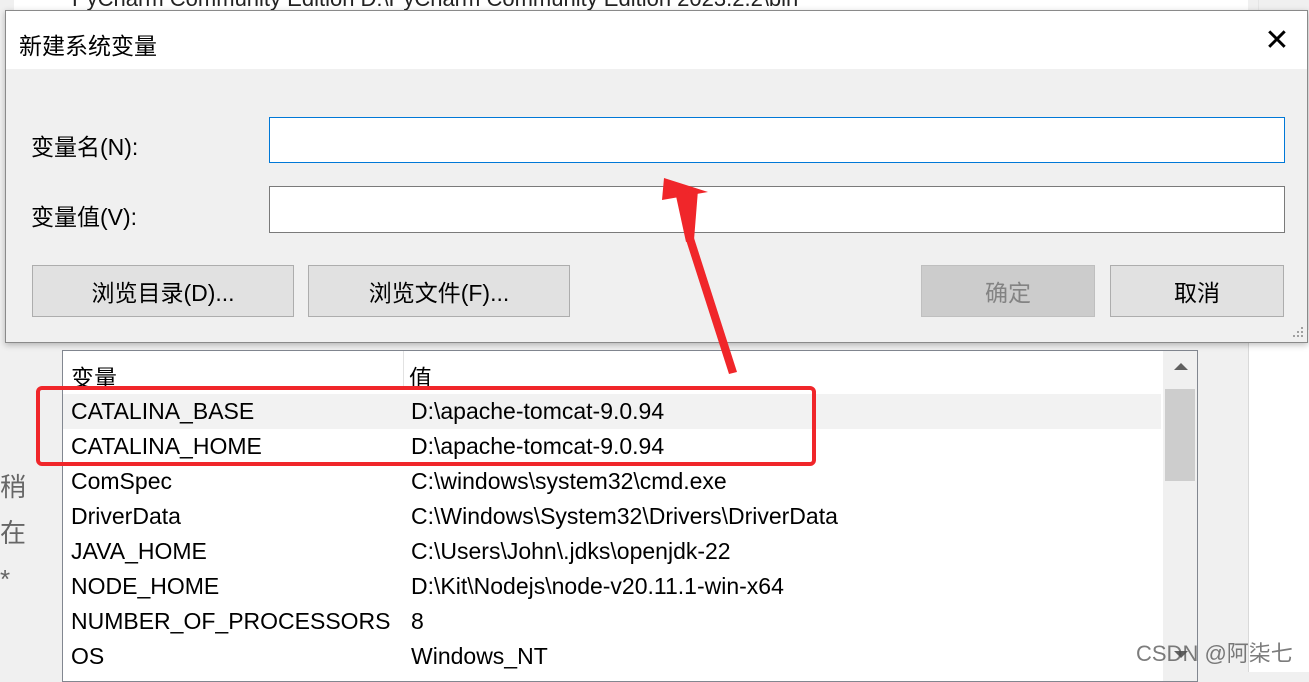 Image resolution: width=1309 pixels, height=682 pixels. I want to click on resize-grip-icon, so click(1297, 332).